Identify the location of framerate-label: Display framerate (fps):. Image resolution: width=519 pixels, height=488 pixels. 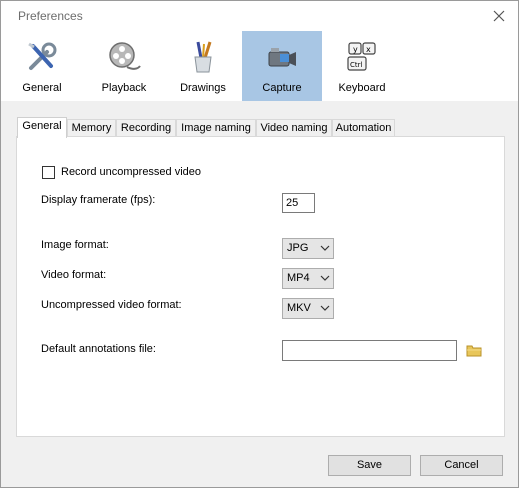
(98, 200).